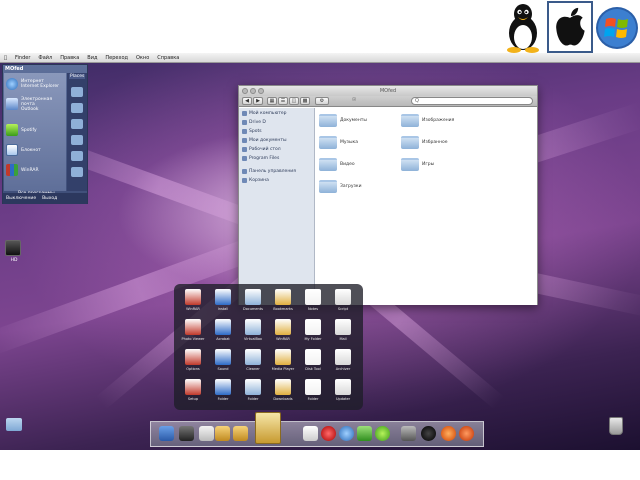 Image resolution: width=640 pixels, height=480 pixels. I want to click on column-view-button: ◫, so click(294, 101).